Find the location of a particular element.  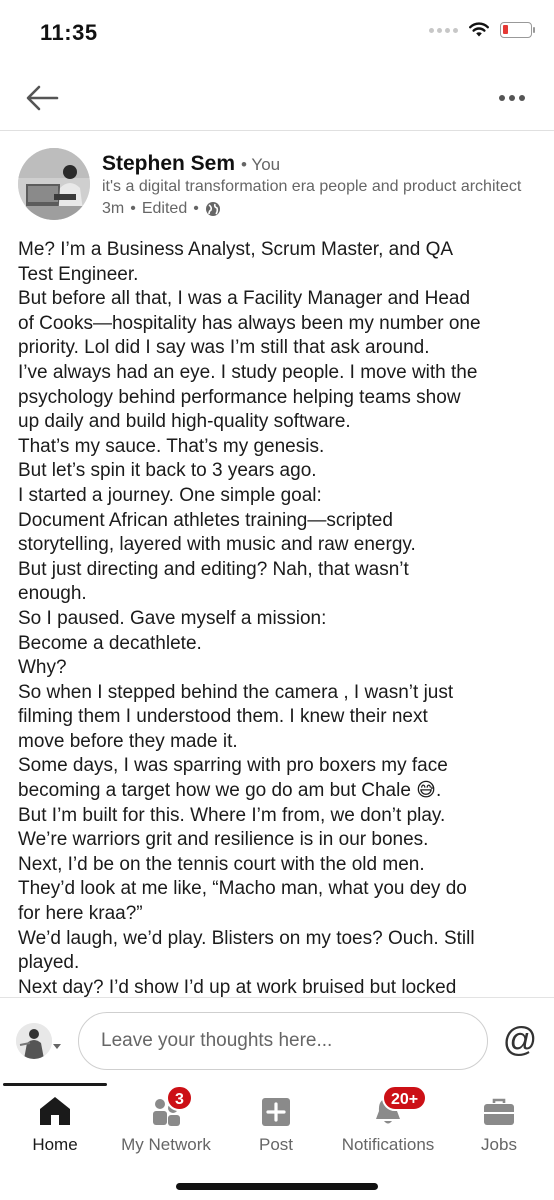

tab-home: Home is located at coordinates (55, 1126).